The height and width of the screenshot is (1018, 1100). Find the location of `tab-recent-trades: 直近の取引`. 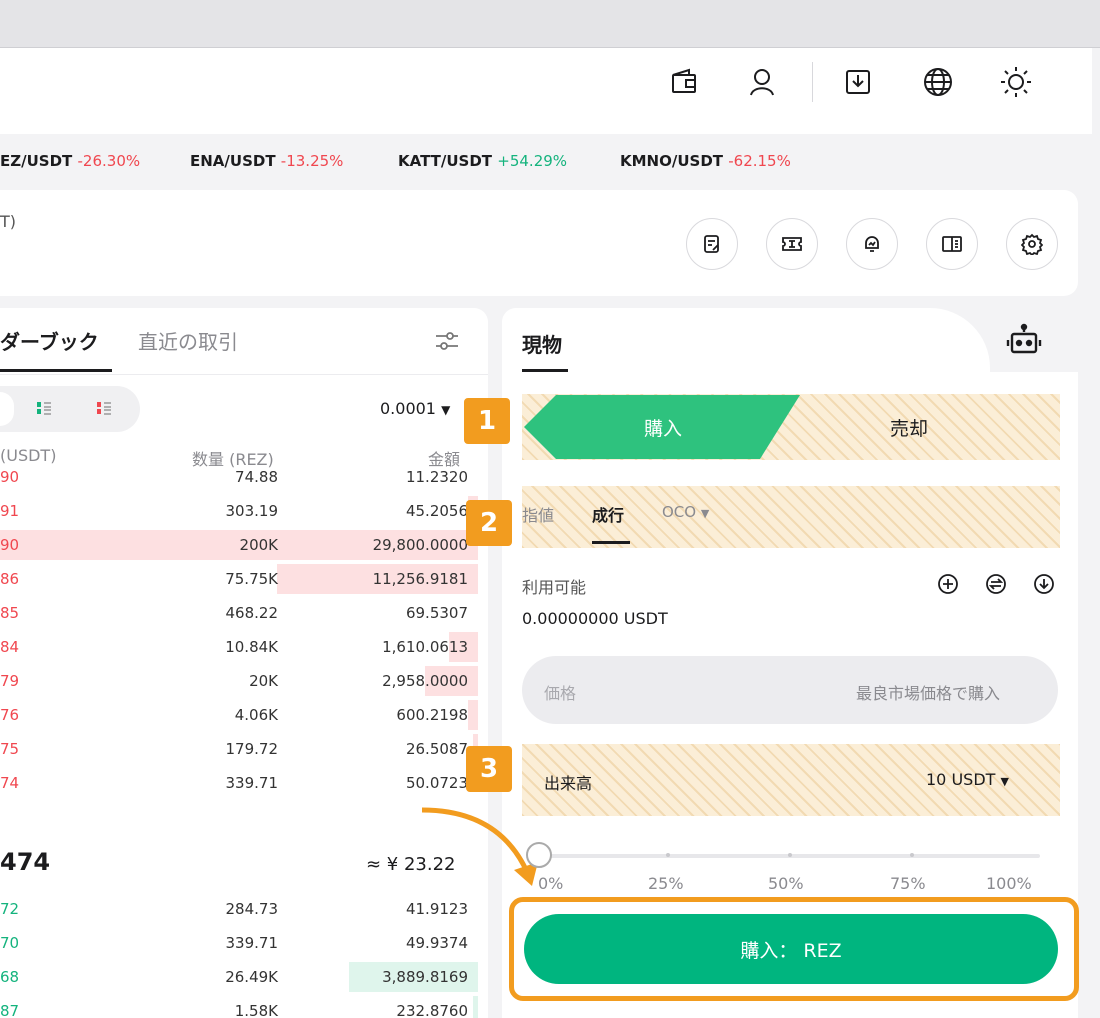

tab-recent-trades: 直近の取引 is located at coordinates (188, 340).